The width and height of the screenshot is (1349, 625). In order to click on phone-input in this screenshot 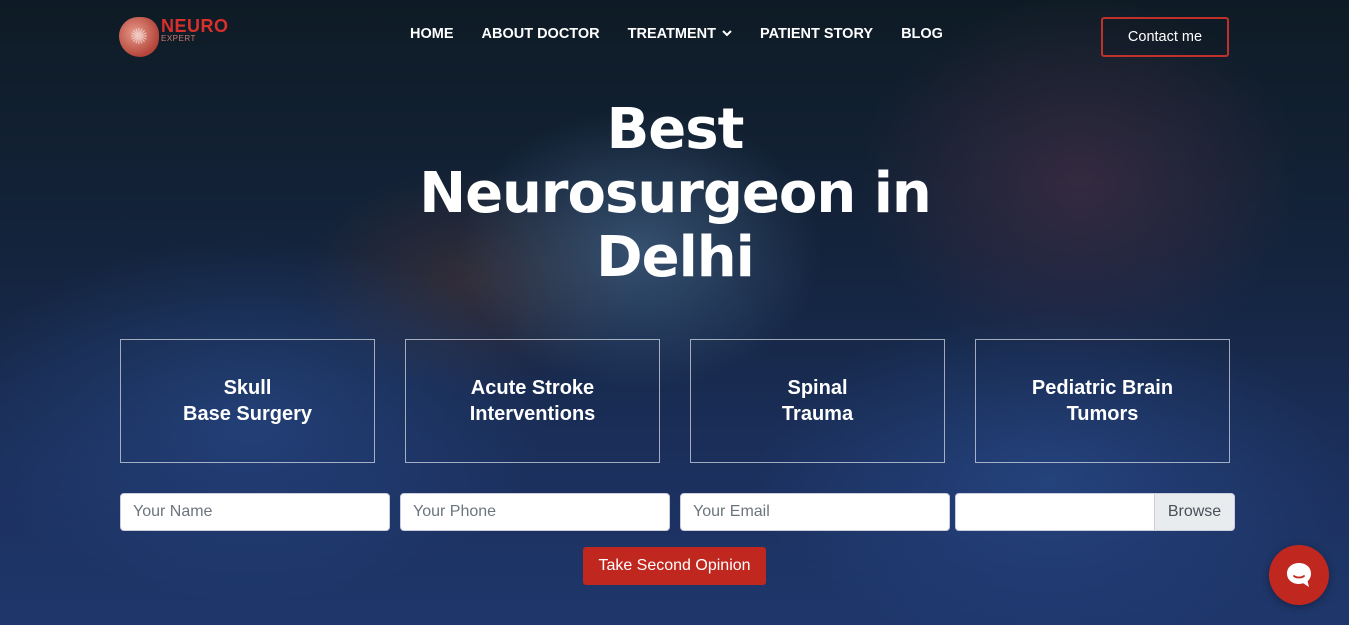, I will do `click(535, 512)`.